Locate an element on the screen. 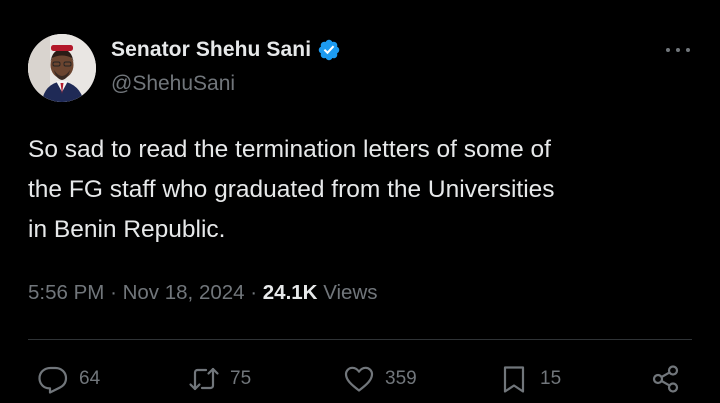  repost-button: 75 is located at coordinates (219, 379).